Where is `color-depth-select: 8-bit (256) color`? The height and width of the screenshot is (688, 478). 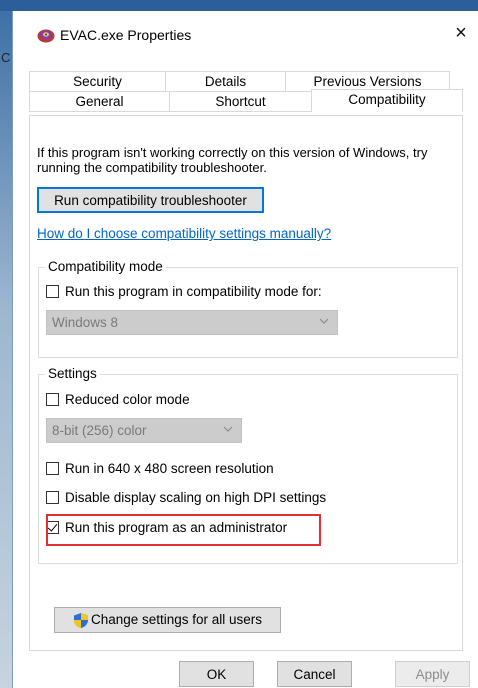
color-depth-select: 8-bit (256) color is located at coordinates (144, 430).